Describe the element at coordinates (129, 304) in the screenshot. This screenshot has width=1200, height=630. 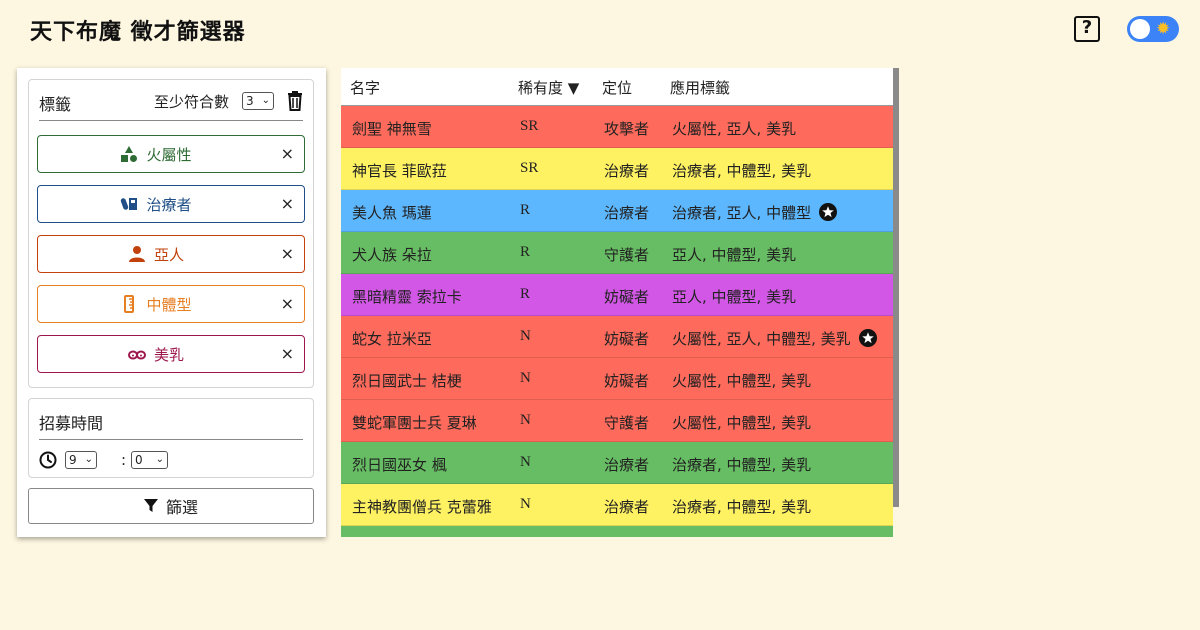
I see `ruler-icon` at that location.